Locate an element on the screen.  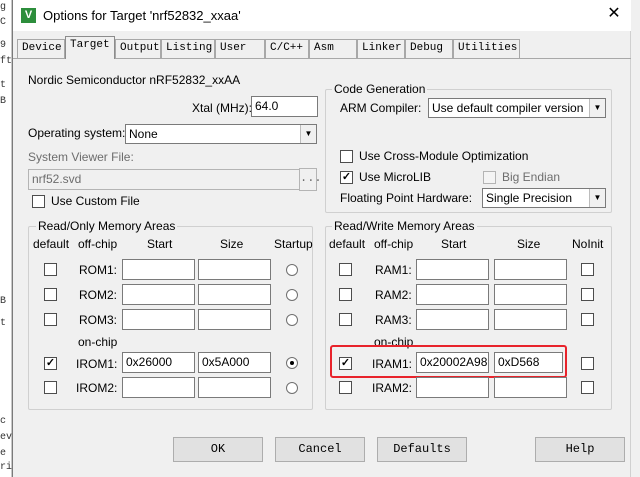
microlib-checkbox: ✓ is located at coordinates (346, 177).